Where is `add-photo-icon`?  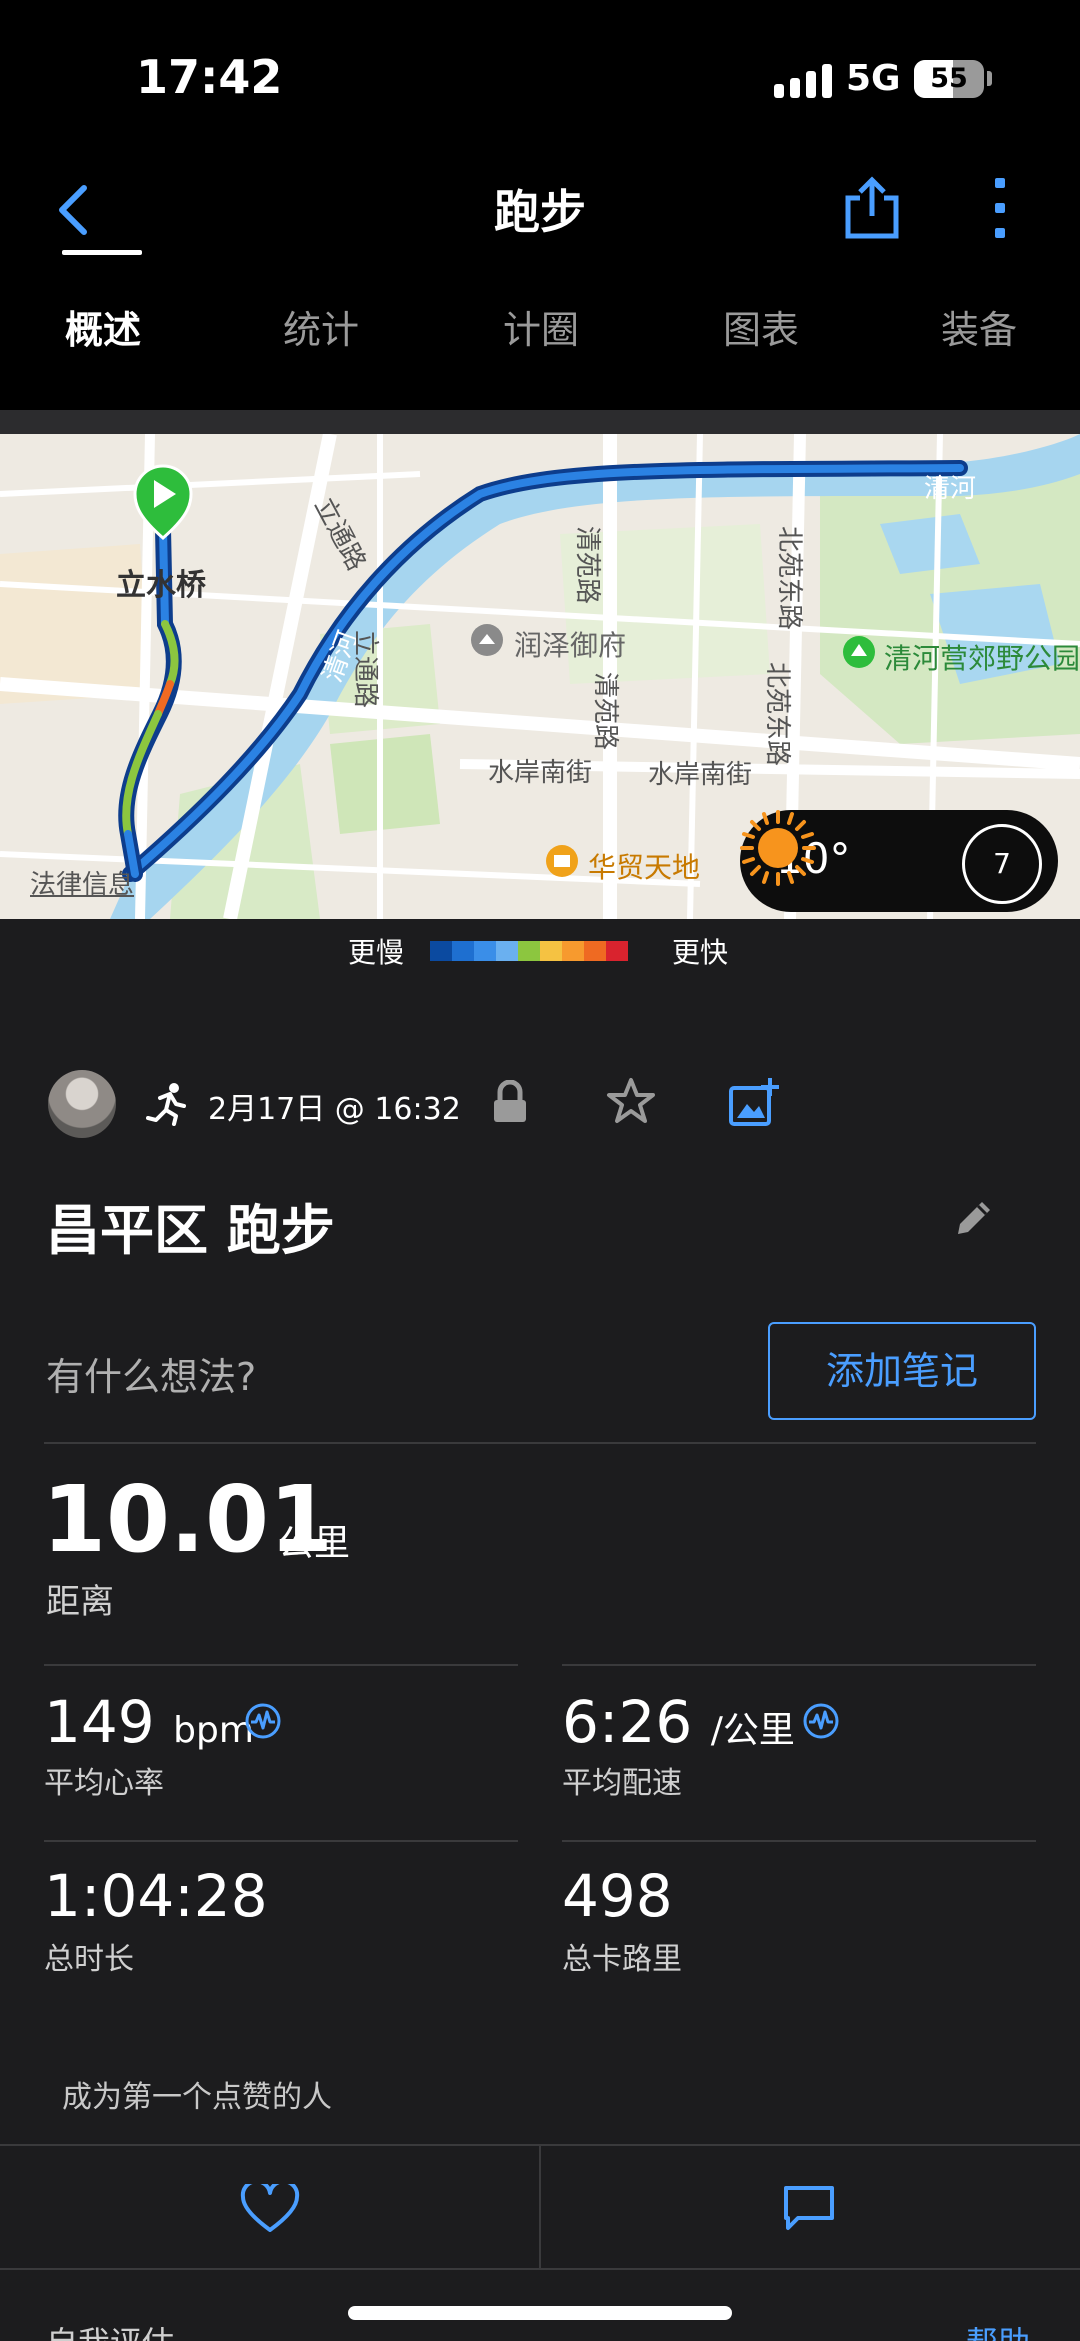
add-photo-icon is located at coordinates (754, 1102).